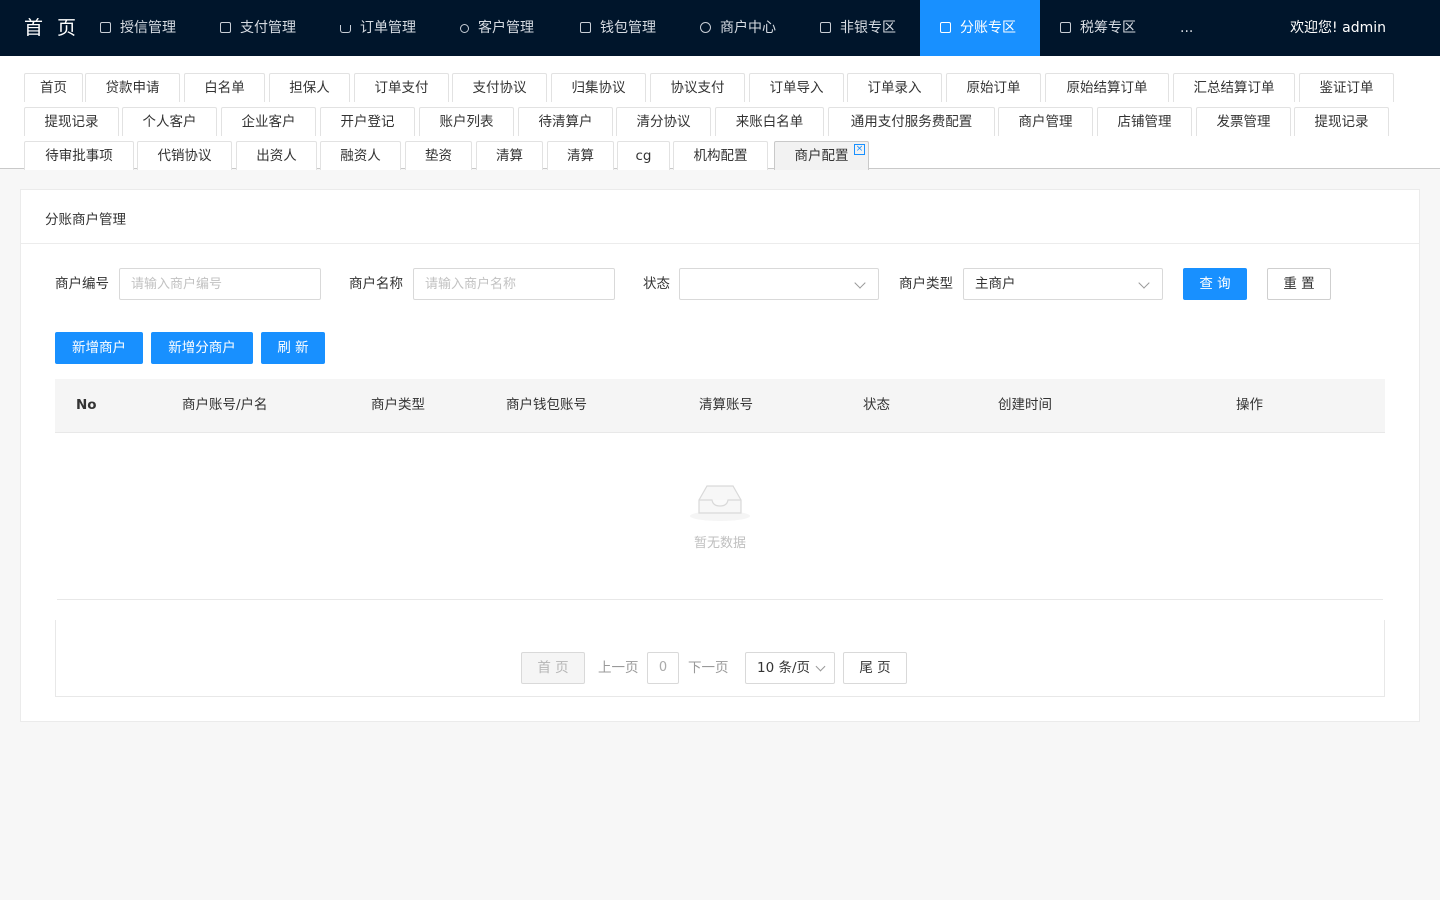 This screenshot has width=1440, height=900. What do you see at coordinates (506, 28) in the screenshot?
I see `nav-item-label: 客户管理` at bounding box center [506, 28].